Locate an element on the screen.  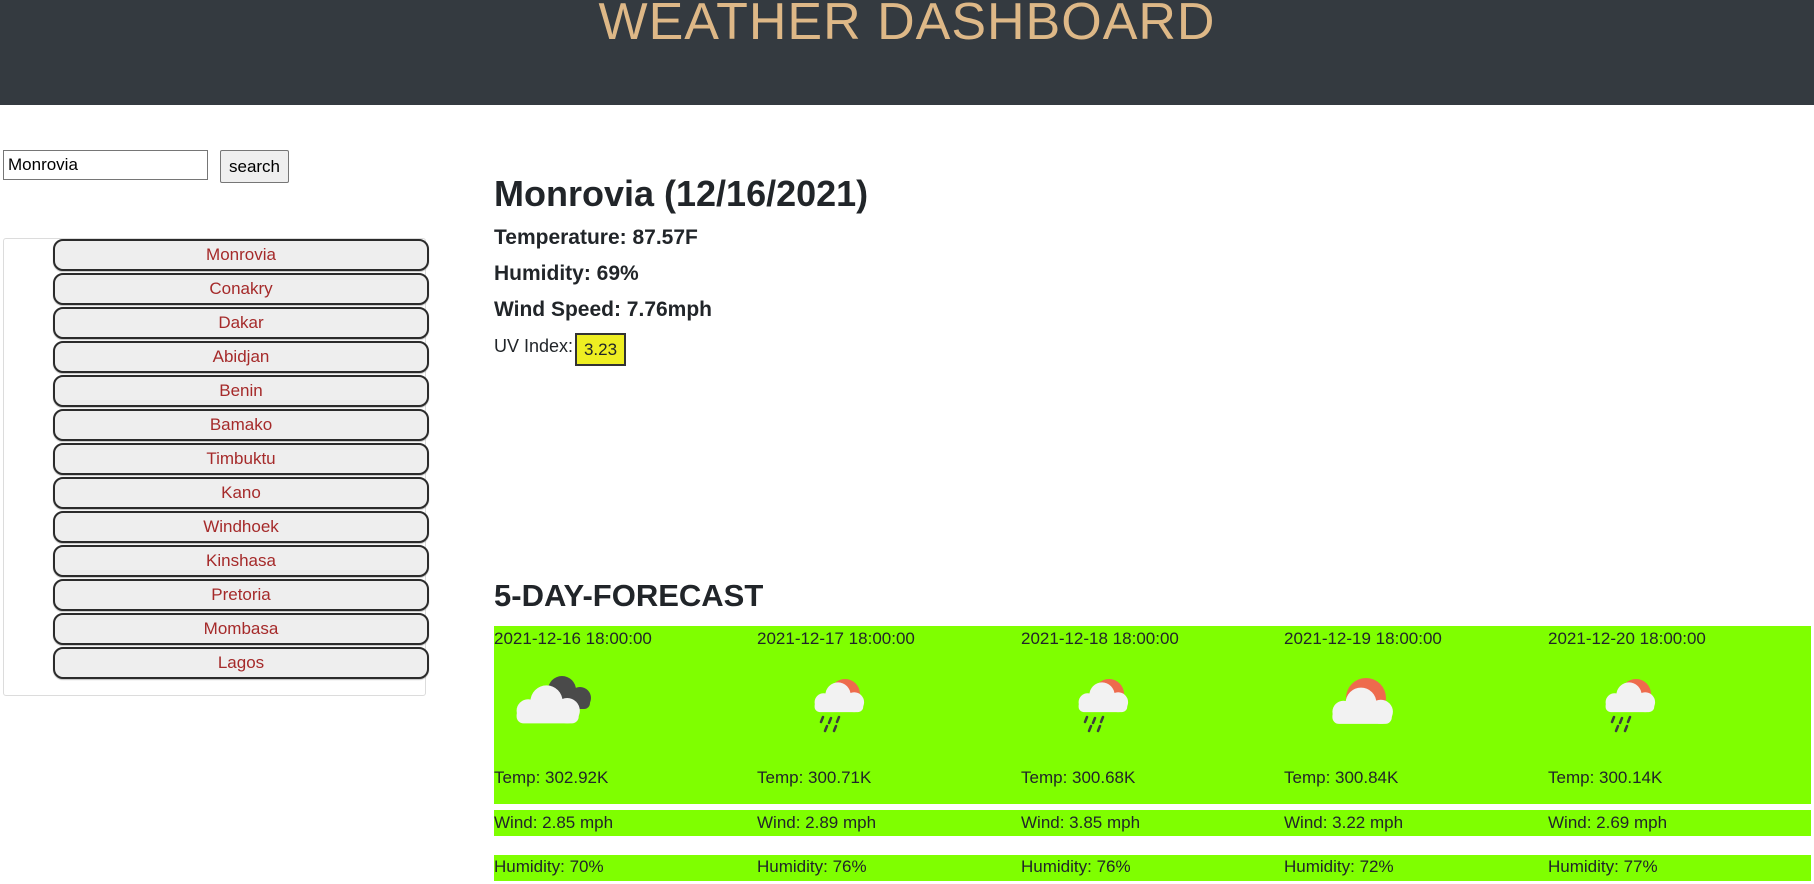
forecast-wind: Wind: 3.85 mph is located at coordinates (1081, 822).